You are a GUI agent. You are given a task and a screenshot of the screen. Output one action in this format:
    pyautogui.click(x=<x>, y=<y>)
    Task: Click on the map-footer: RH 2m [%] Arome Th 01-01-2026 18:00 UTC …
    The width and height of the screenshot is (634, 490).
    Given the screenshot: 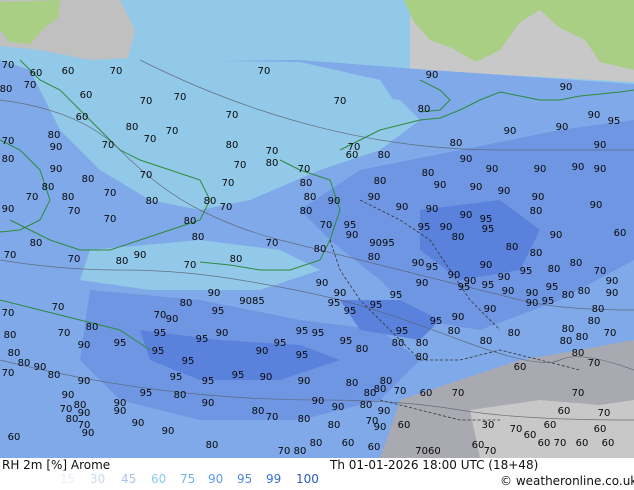 What is the action you would take?
    pyautogui.click(x=317, y=474)
    